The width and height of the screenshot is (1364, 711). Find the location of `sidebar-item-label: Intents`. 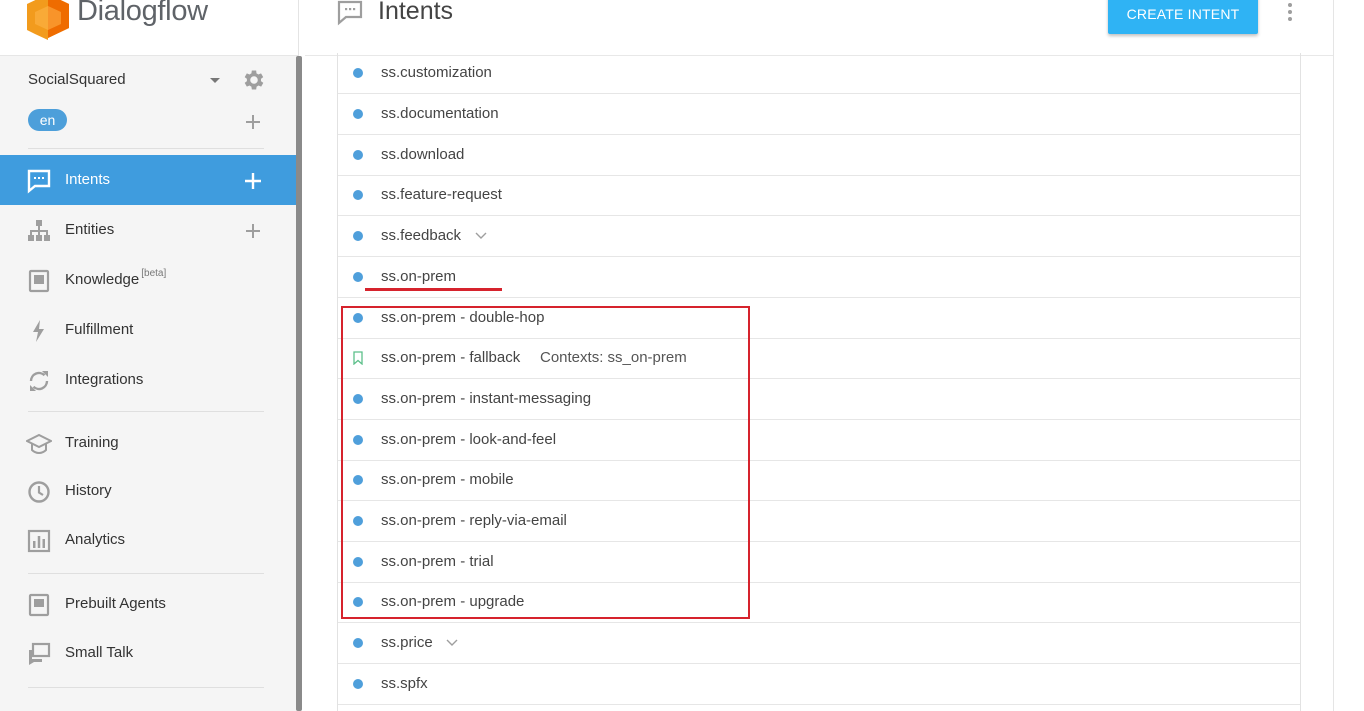

sidebar-item-label: Intents is located at coordinates (88, 179).